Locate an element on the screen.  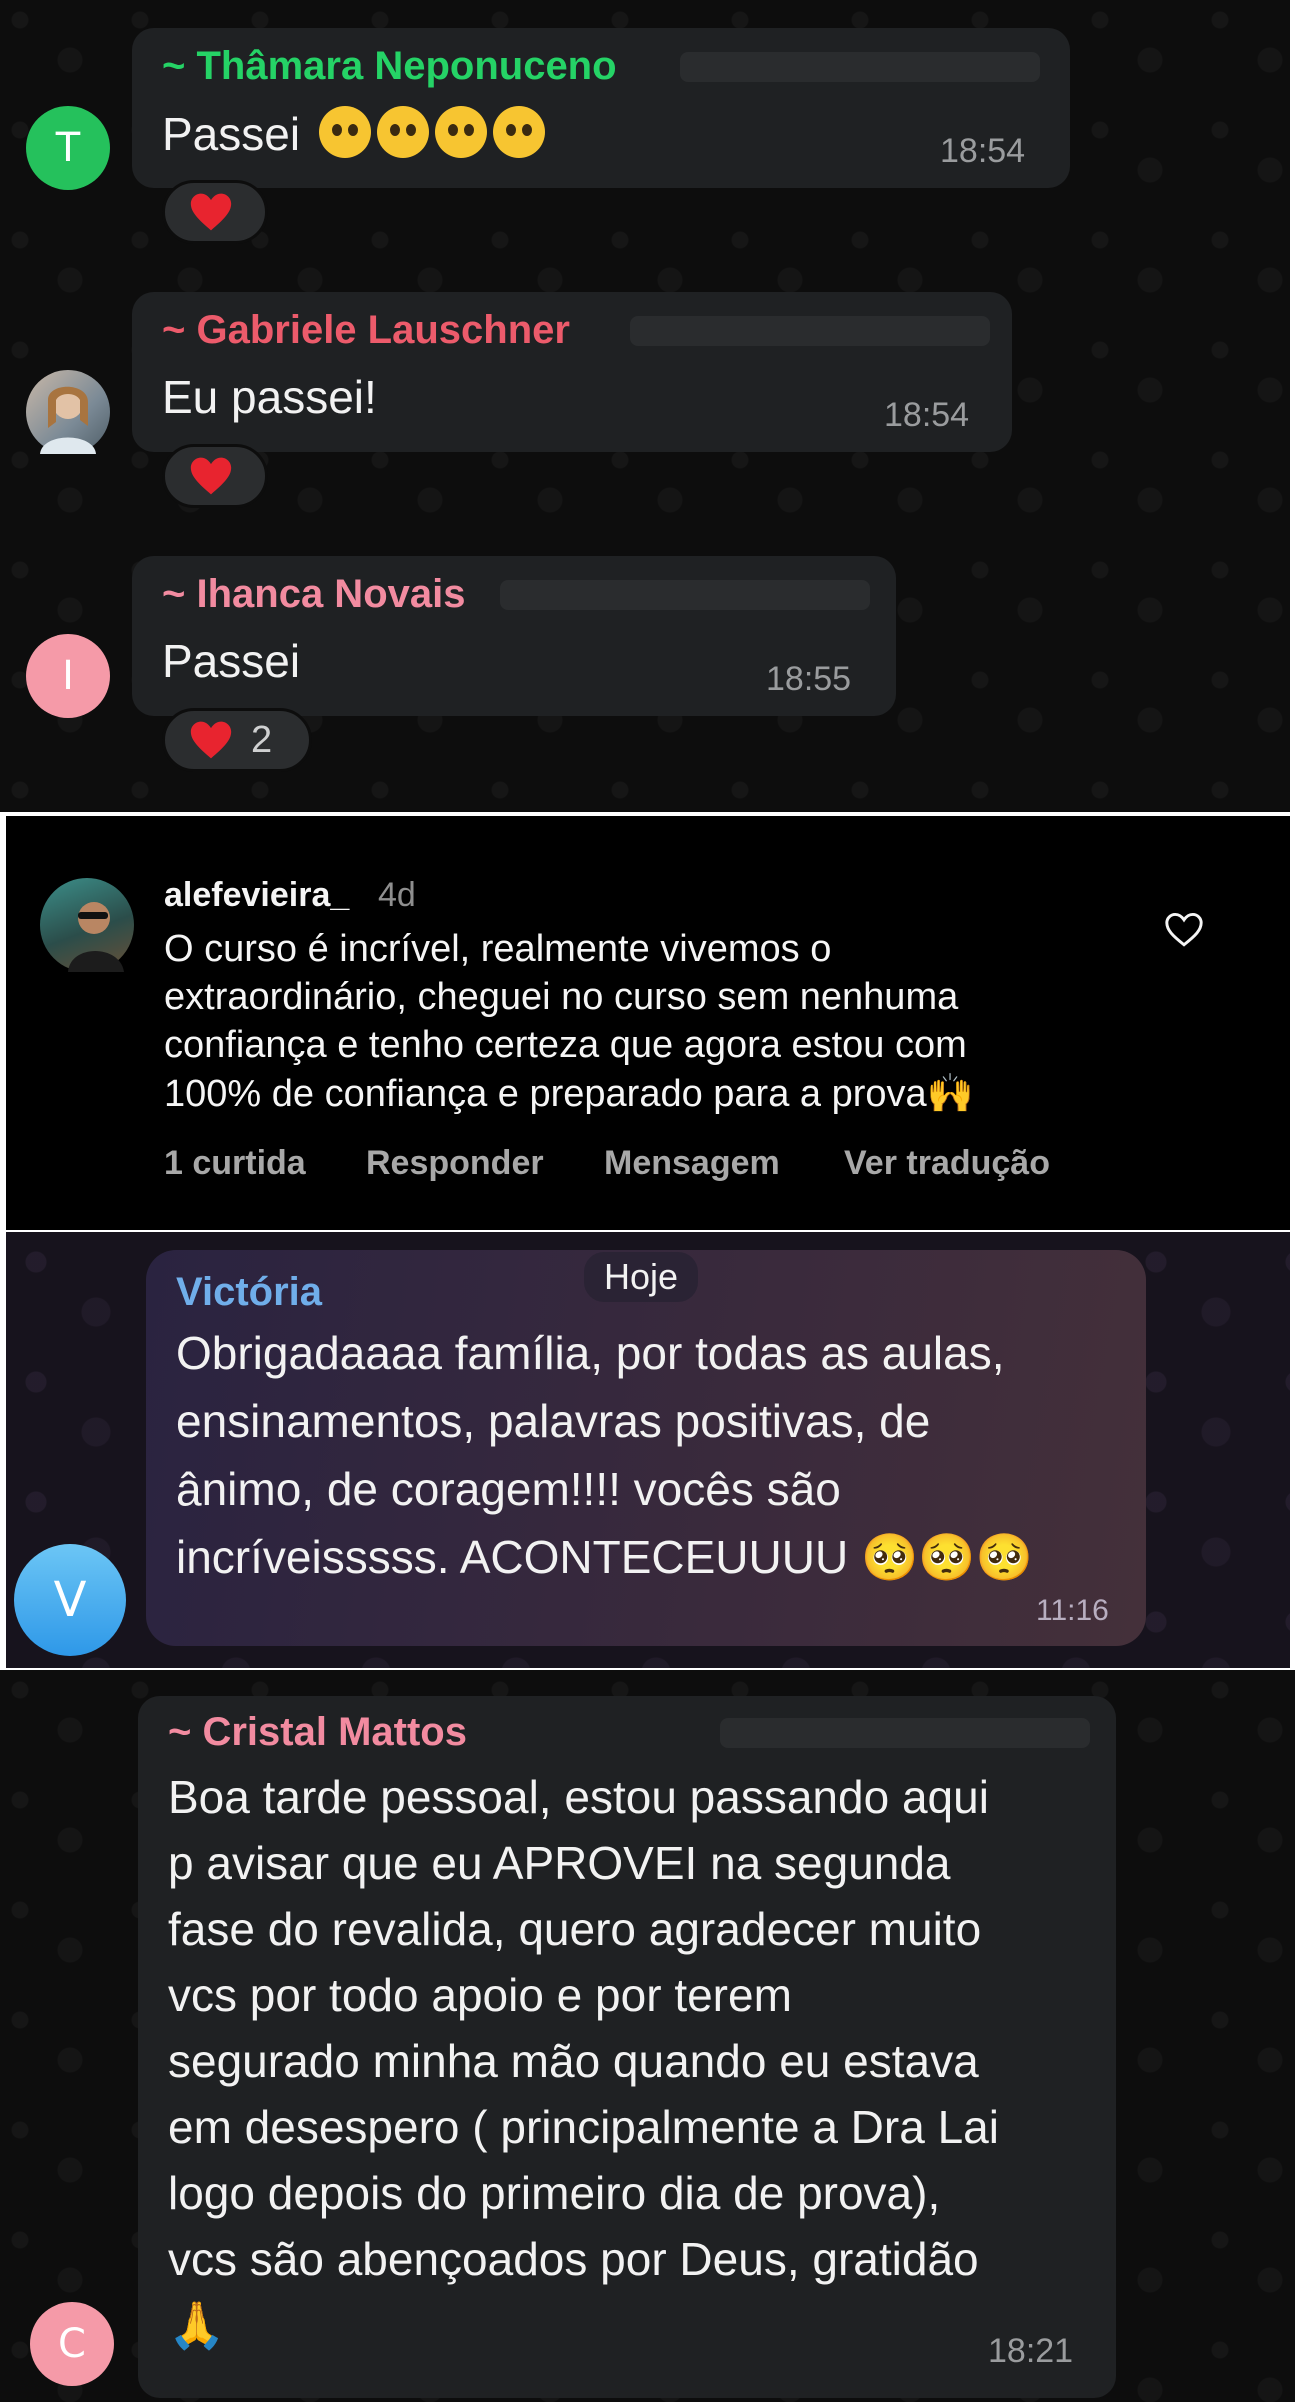
heart-outline-icon is located at coordinates (1184, 930).